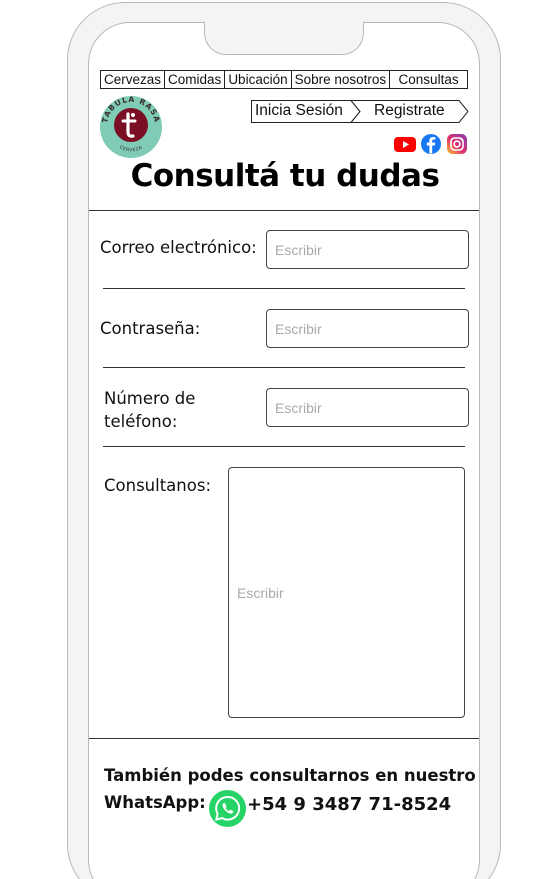  What do you see at coordinates (290, 775) in the screenshot?
I see `footer-line1: También podes consultarnos en nuestro` at bounding box center [290, 775].